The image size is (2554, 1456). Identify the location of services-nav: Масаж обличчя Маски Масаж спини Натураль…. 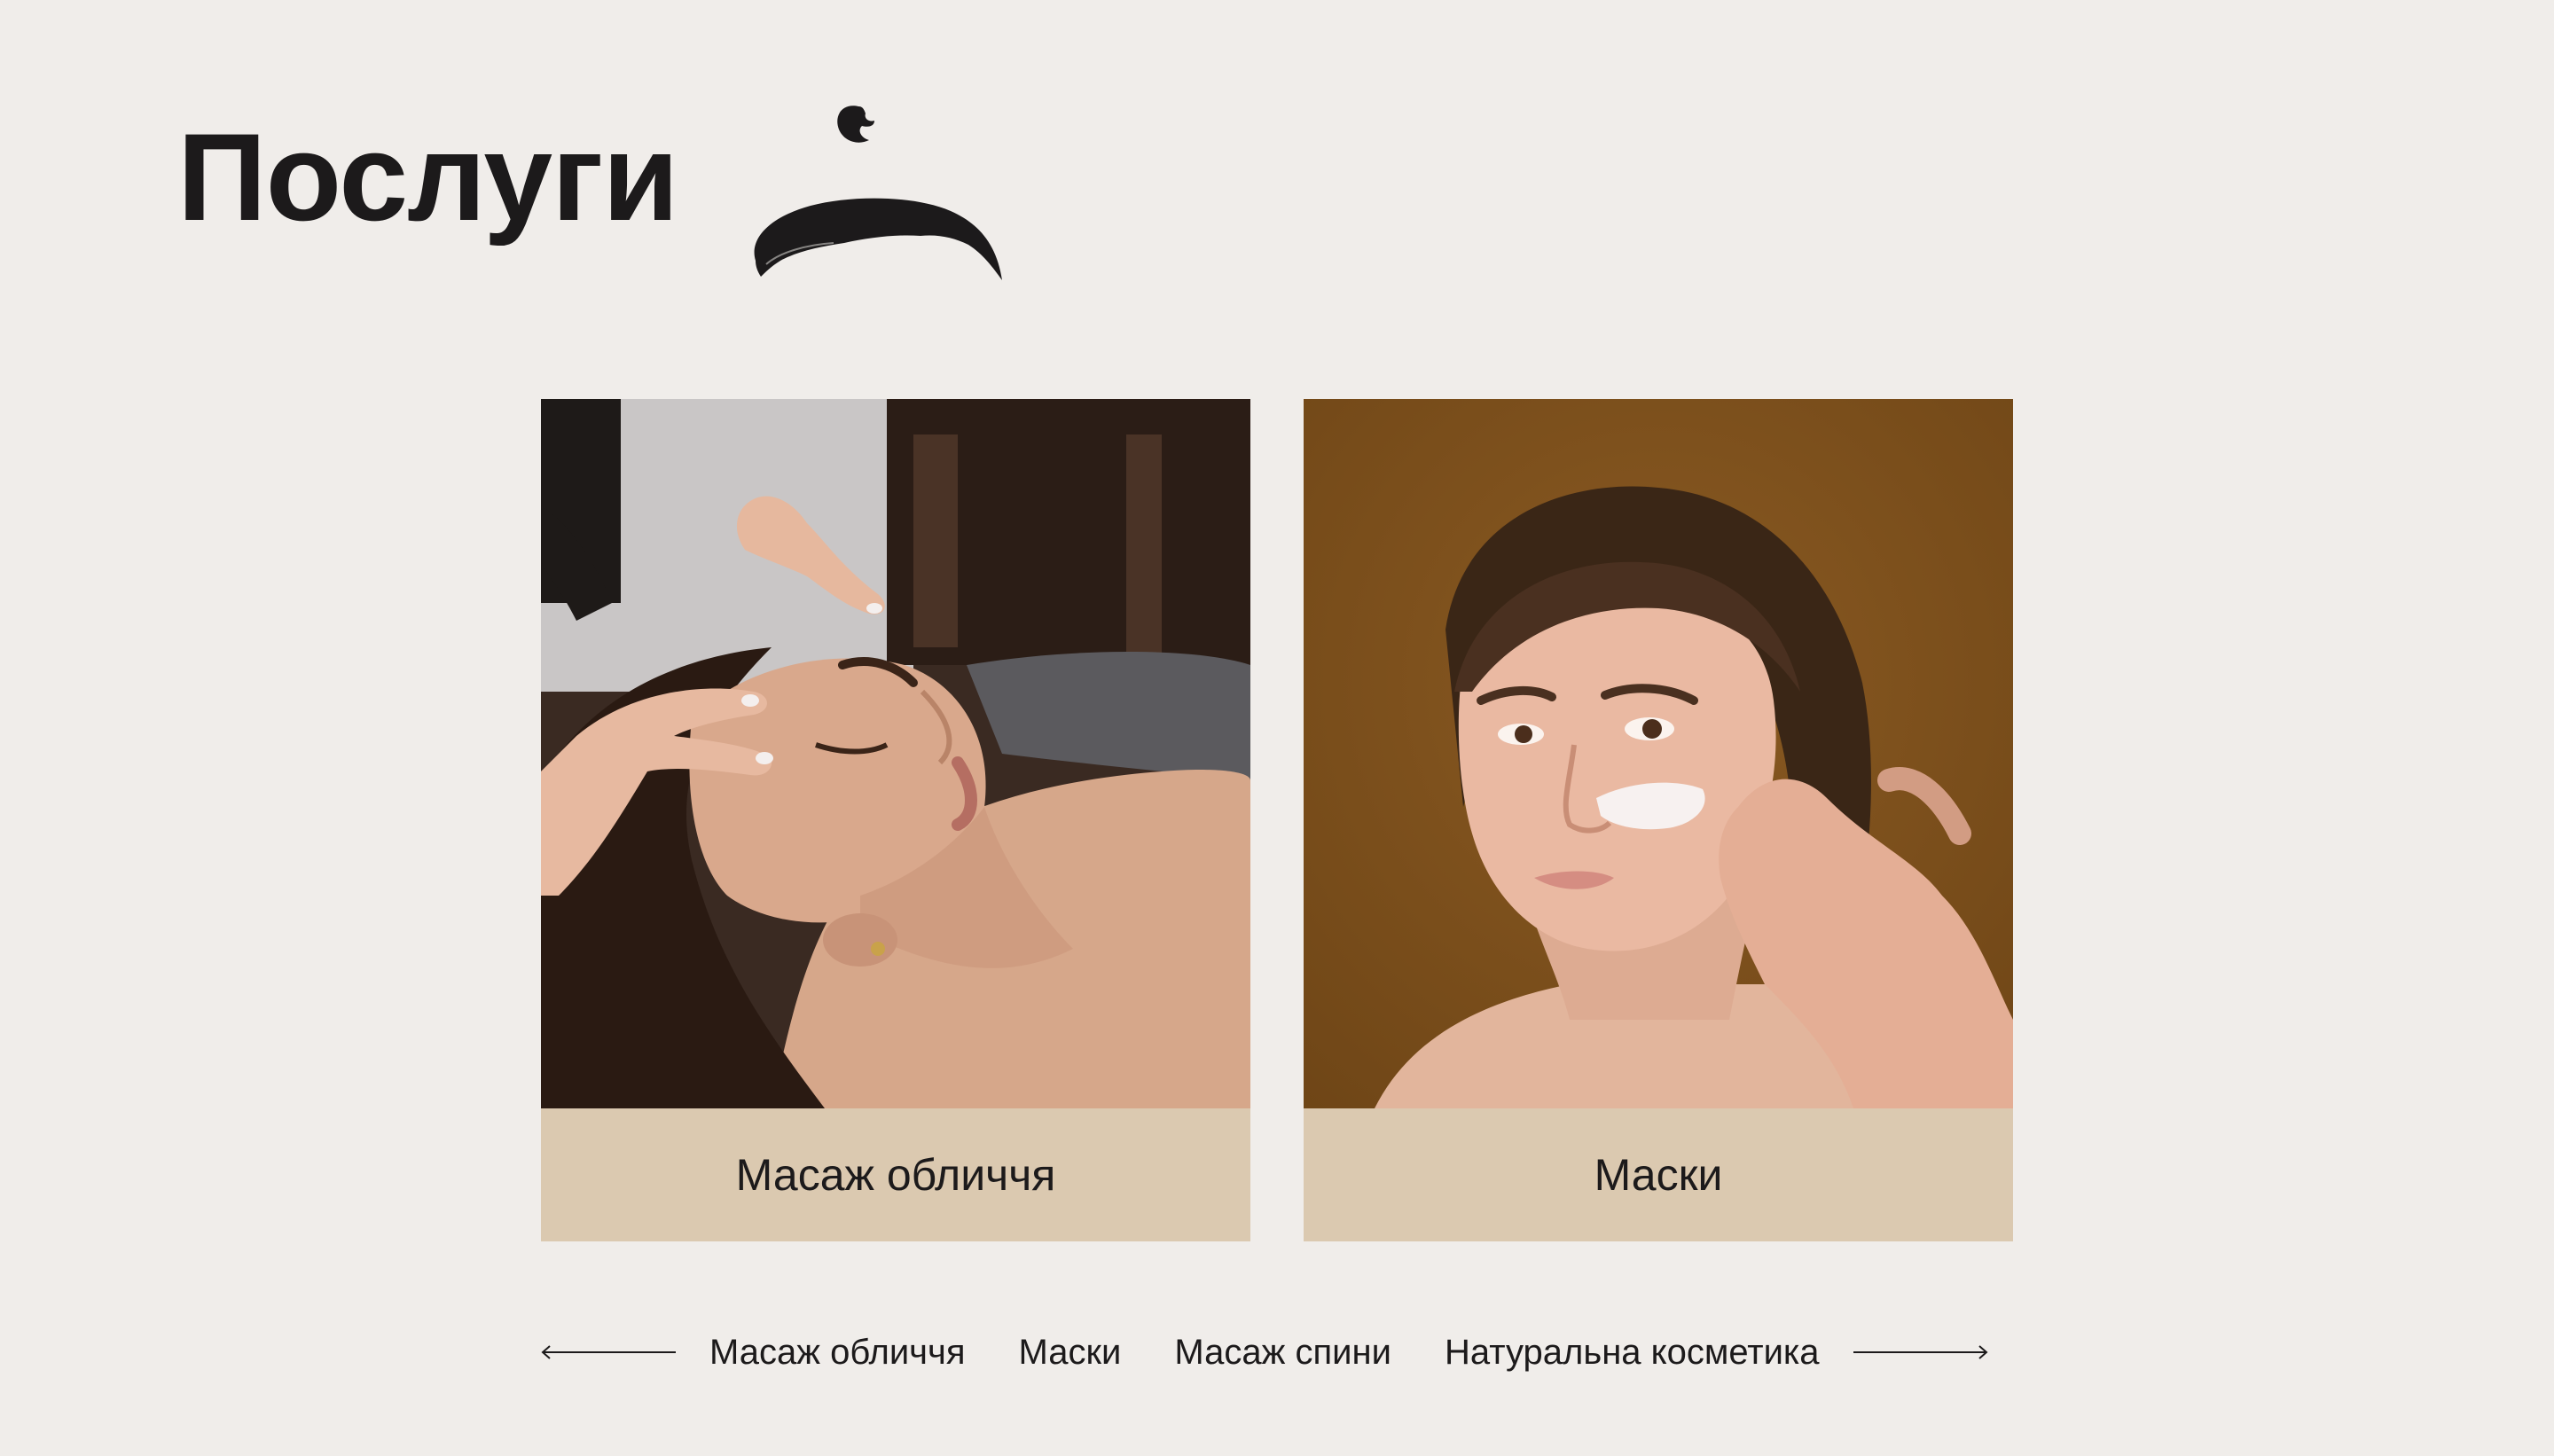
(1277, 1352).